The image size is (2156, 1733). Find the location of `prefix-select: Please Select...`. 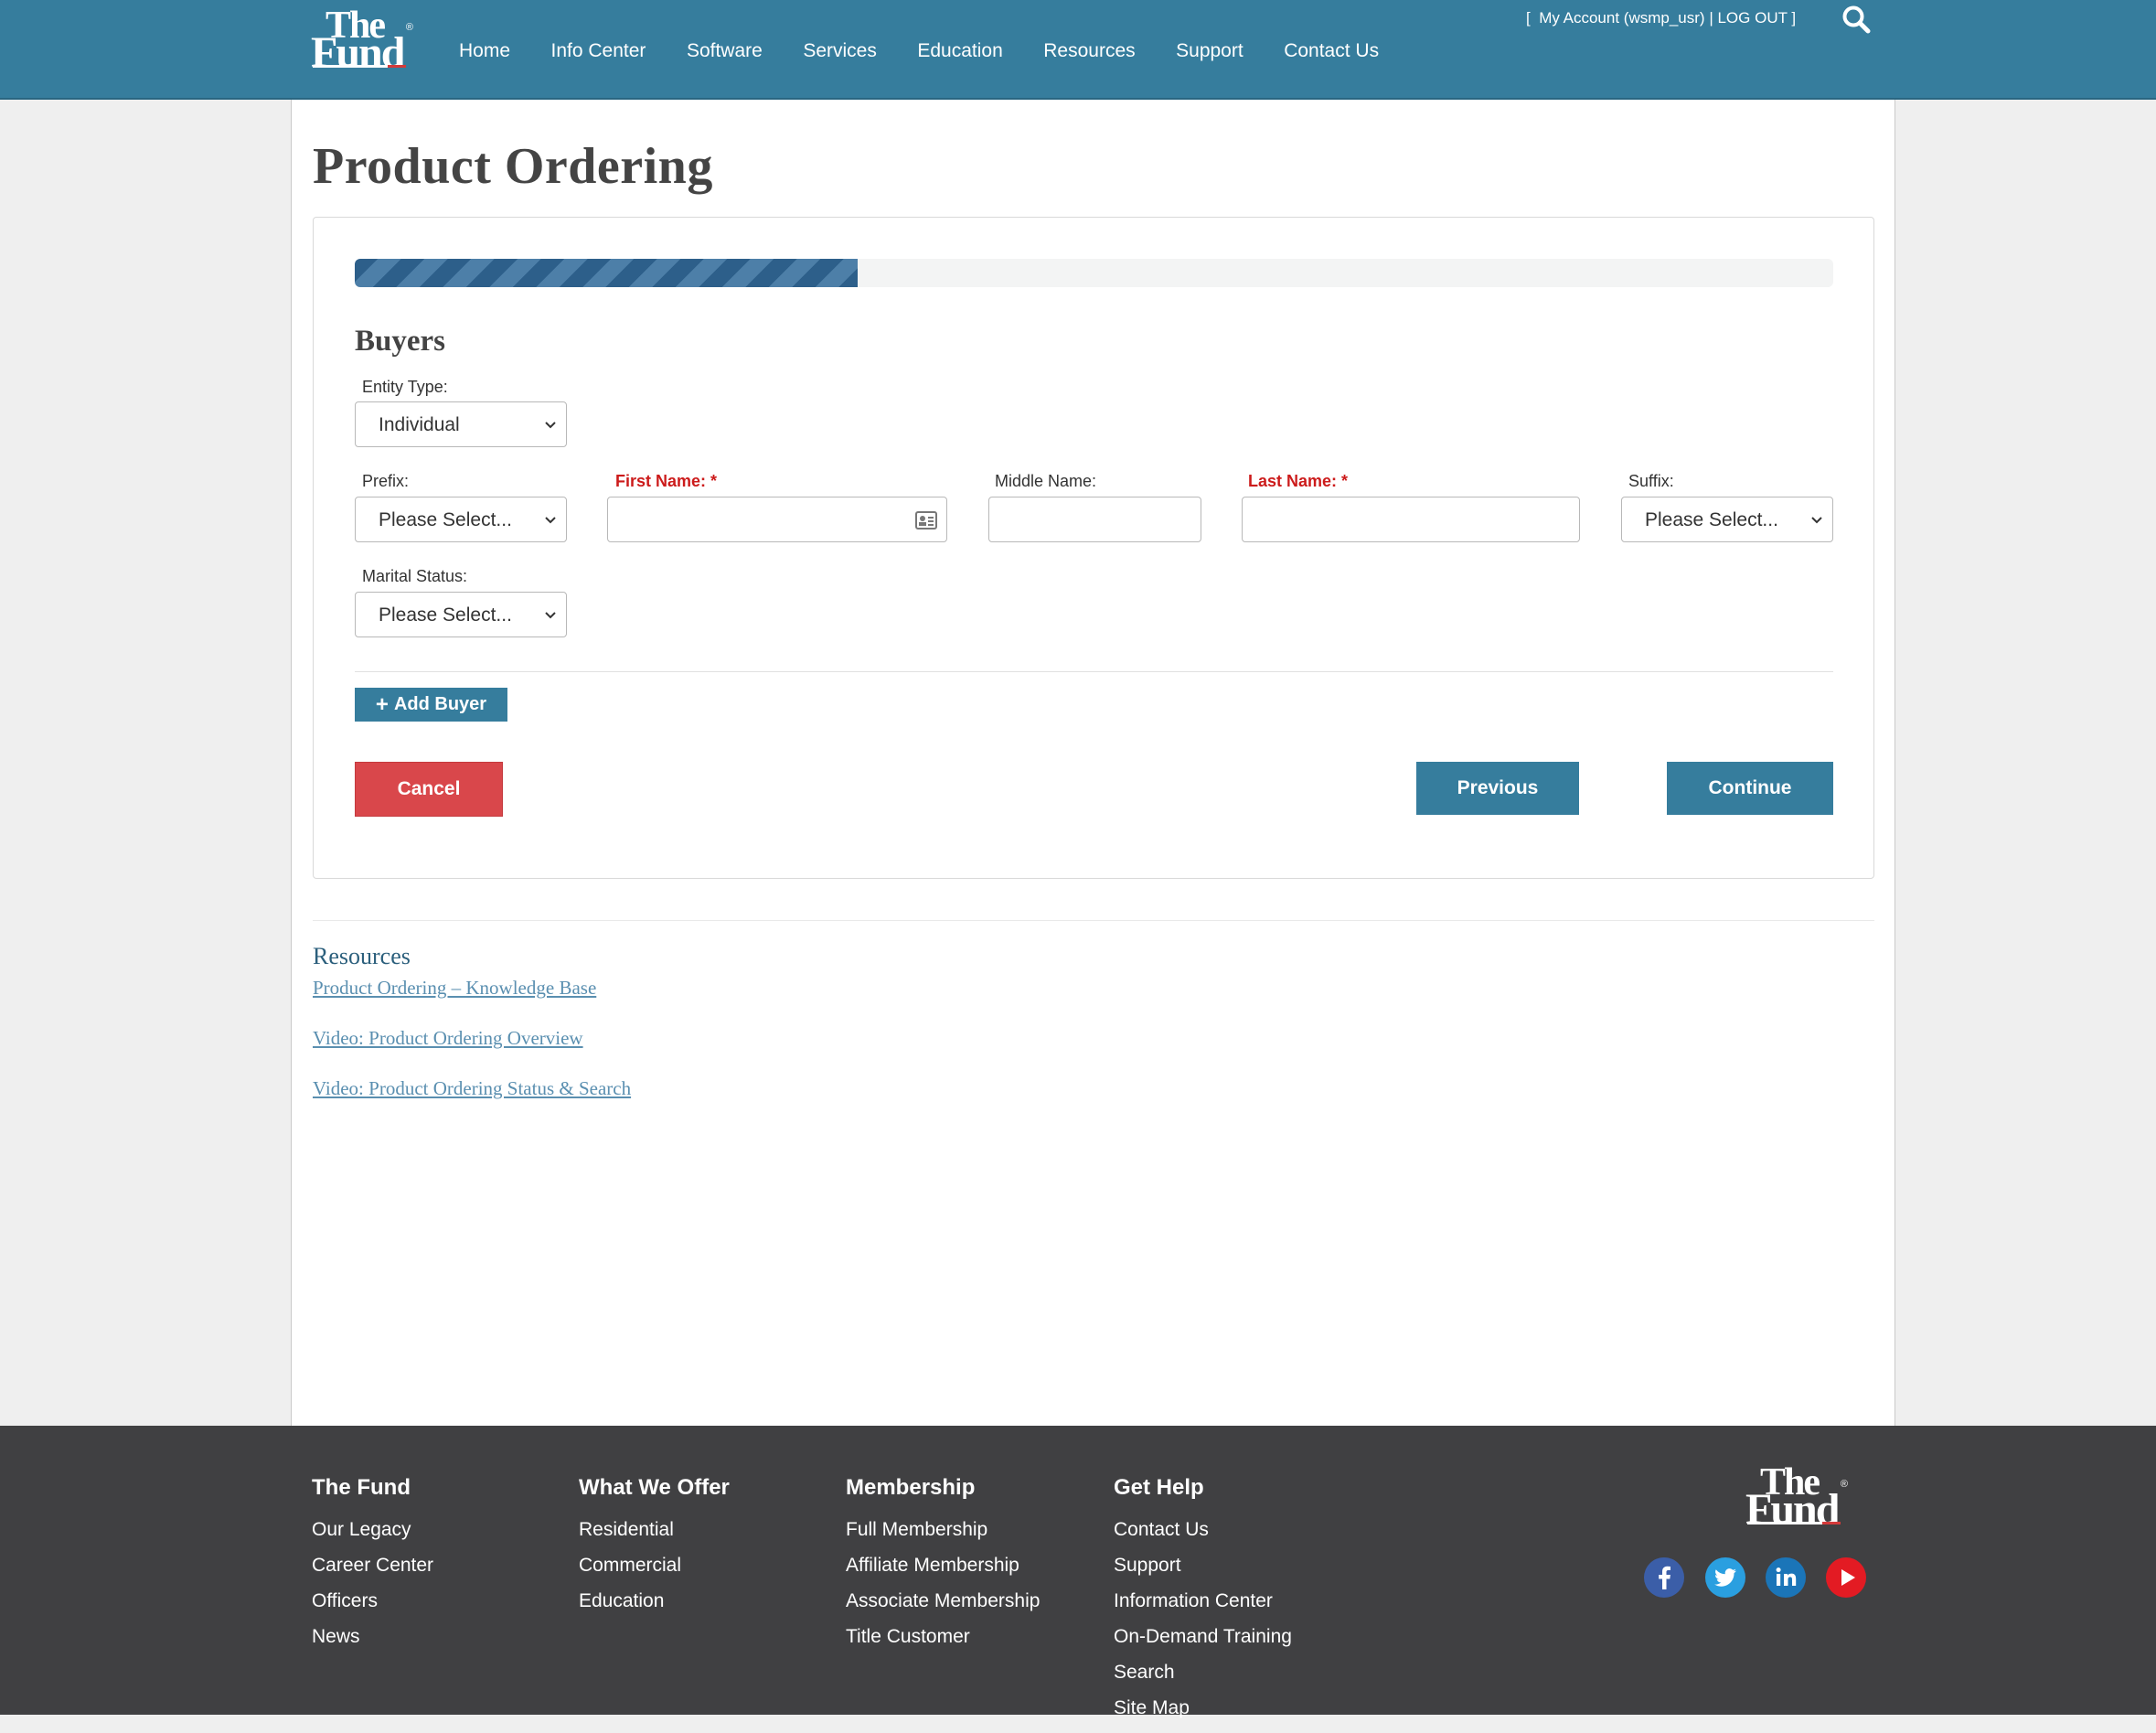

prefix-select: Please Select... is located at coordinates (461, 519).